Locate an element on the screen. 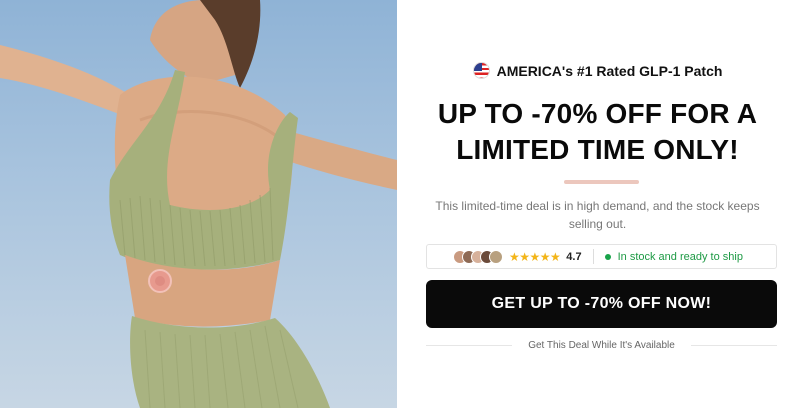 Image resolution: width=798 pixels, height=408 pixels. tagline-text: AMERICA's #1 Rated GLP-1 Patch is located at coordinates (609, 70).